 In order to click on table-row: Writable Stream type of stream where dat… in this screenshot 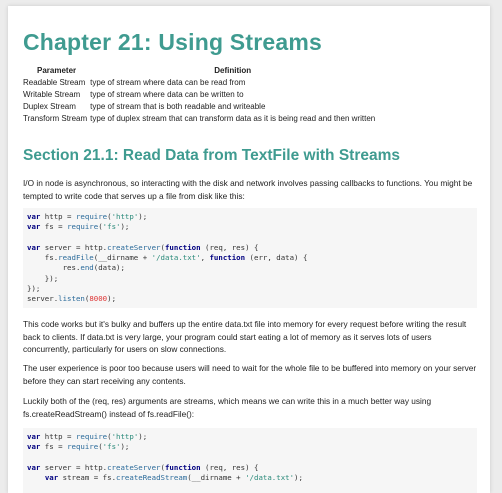, I will do `click(199, 94)`.